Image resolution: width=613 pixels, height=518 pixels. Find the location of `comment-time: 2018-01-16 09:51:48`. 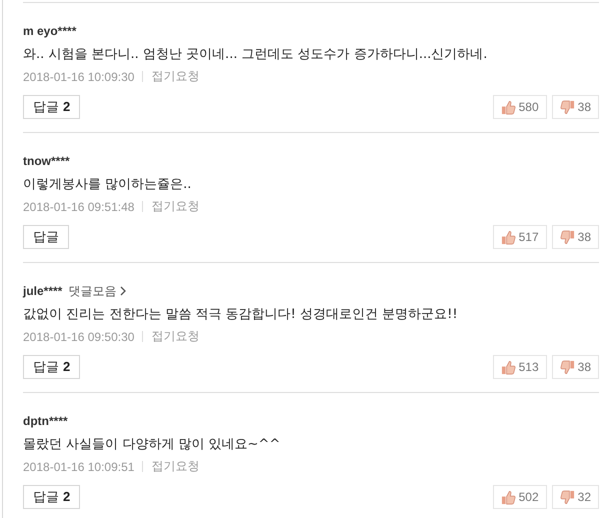

comment-time: 2018-01-16 09:51:48 is located at coordinates (78, 207).